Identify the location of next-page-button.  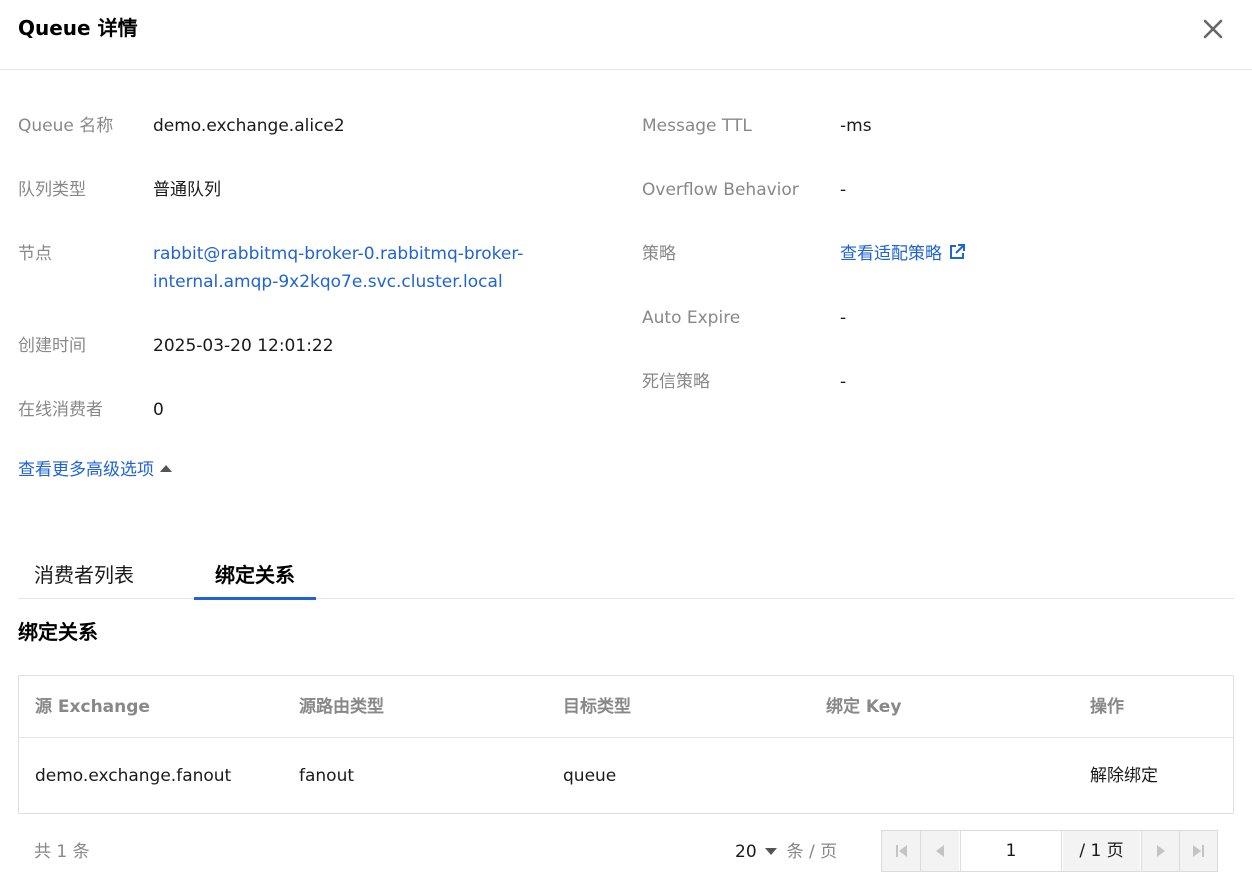
(1160, 851).